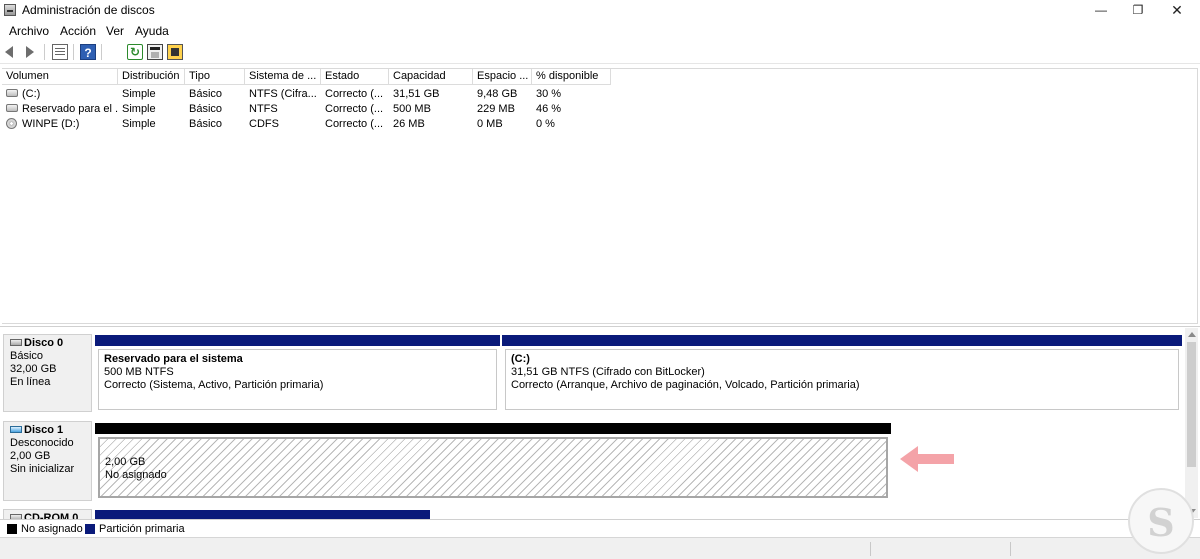  Describe the element at coordinates (412, 109) in the screenshot. I see `cell-capacidad: 500 MB` at that location.